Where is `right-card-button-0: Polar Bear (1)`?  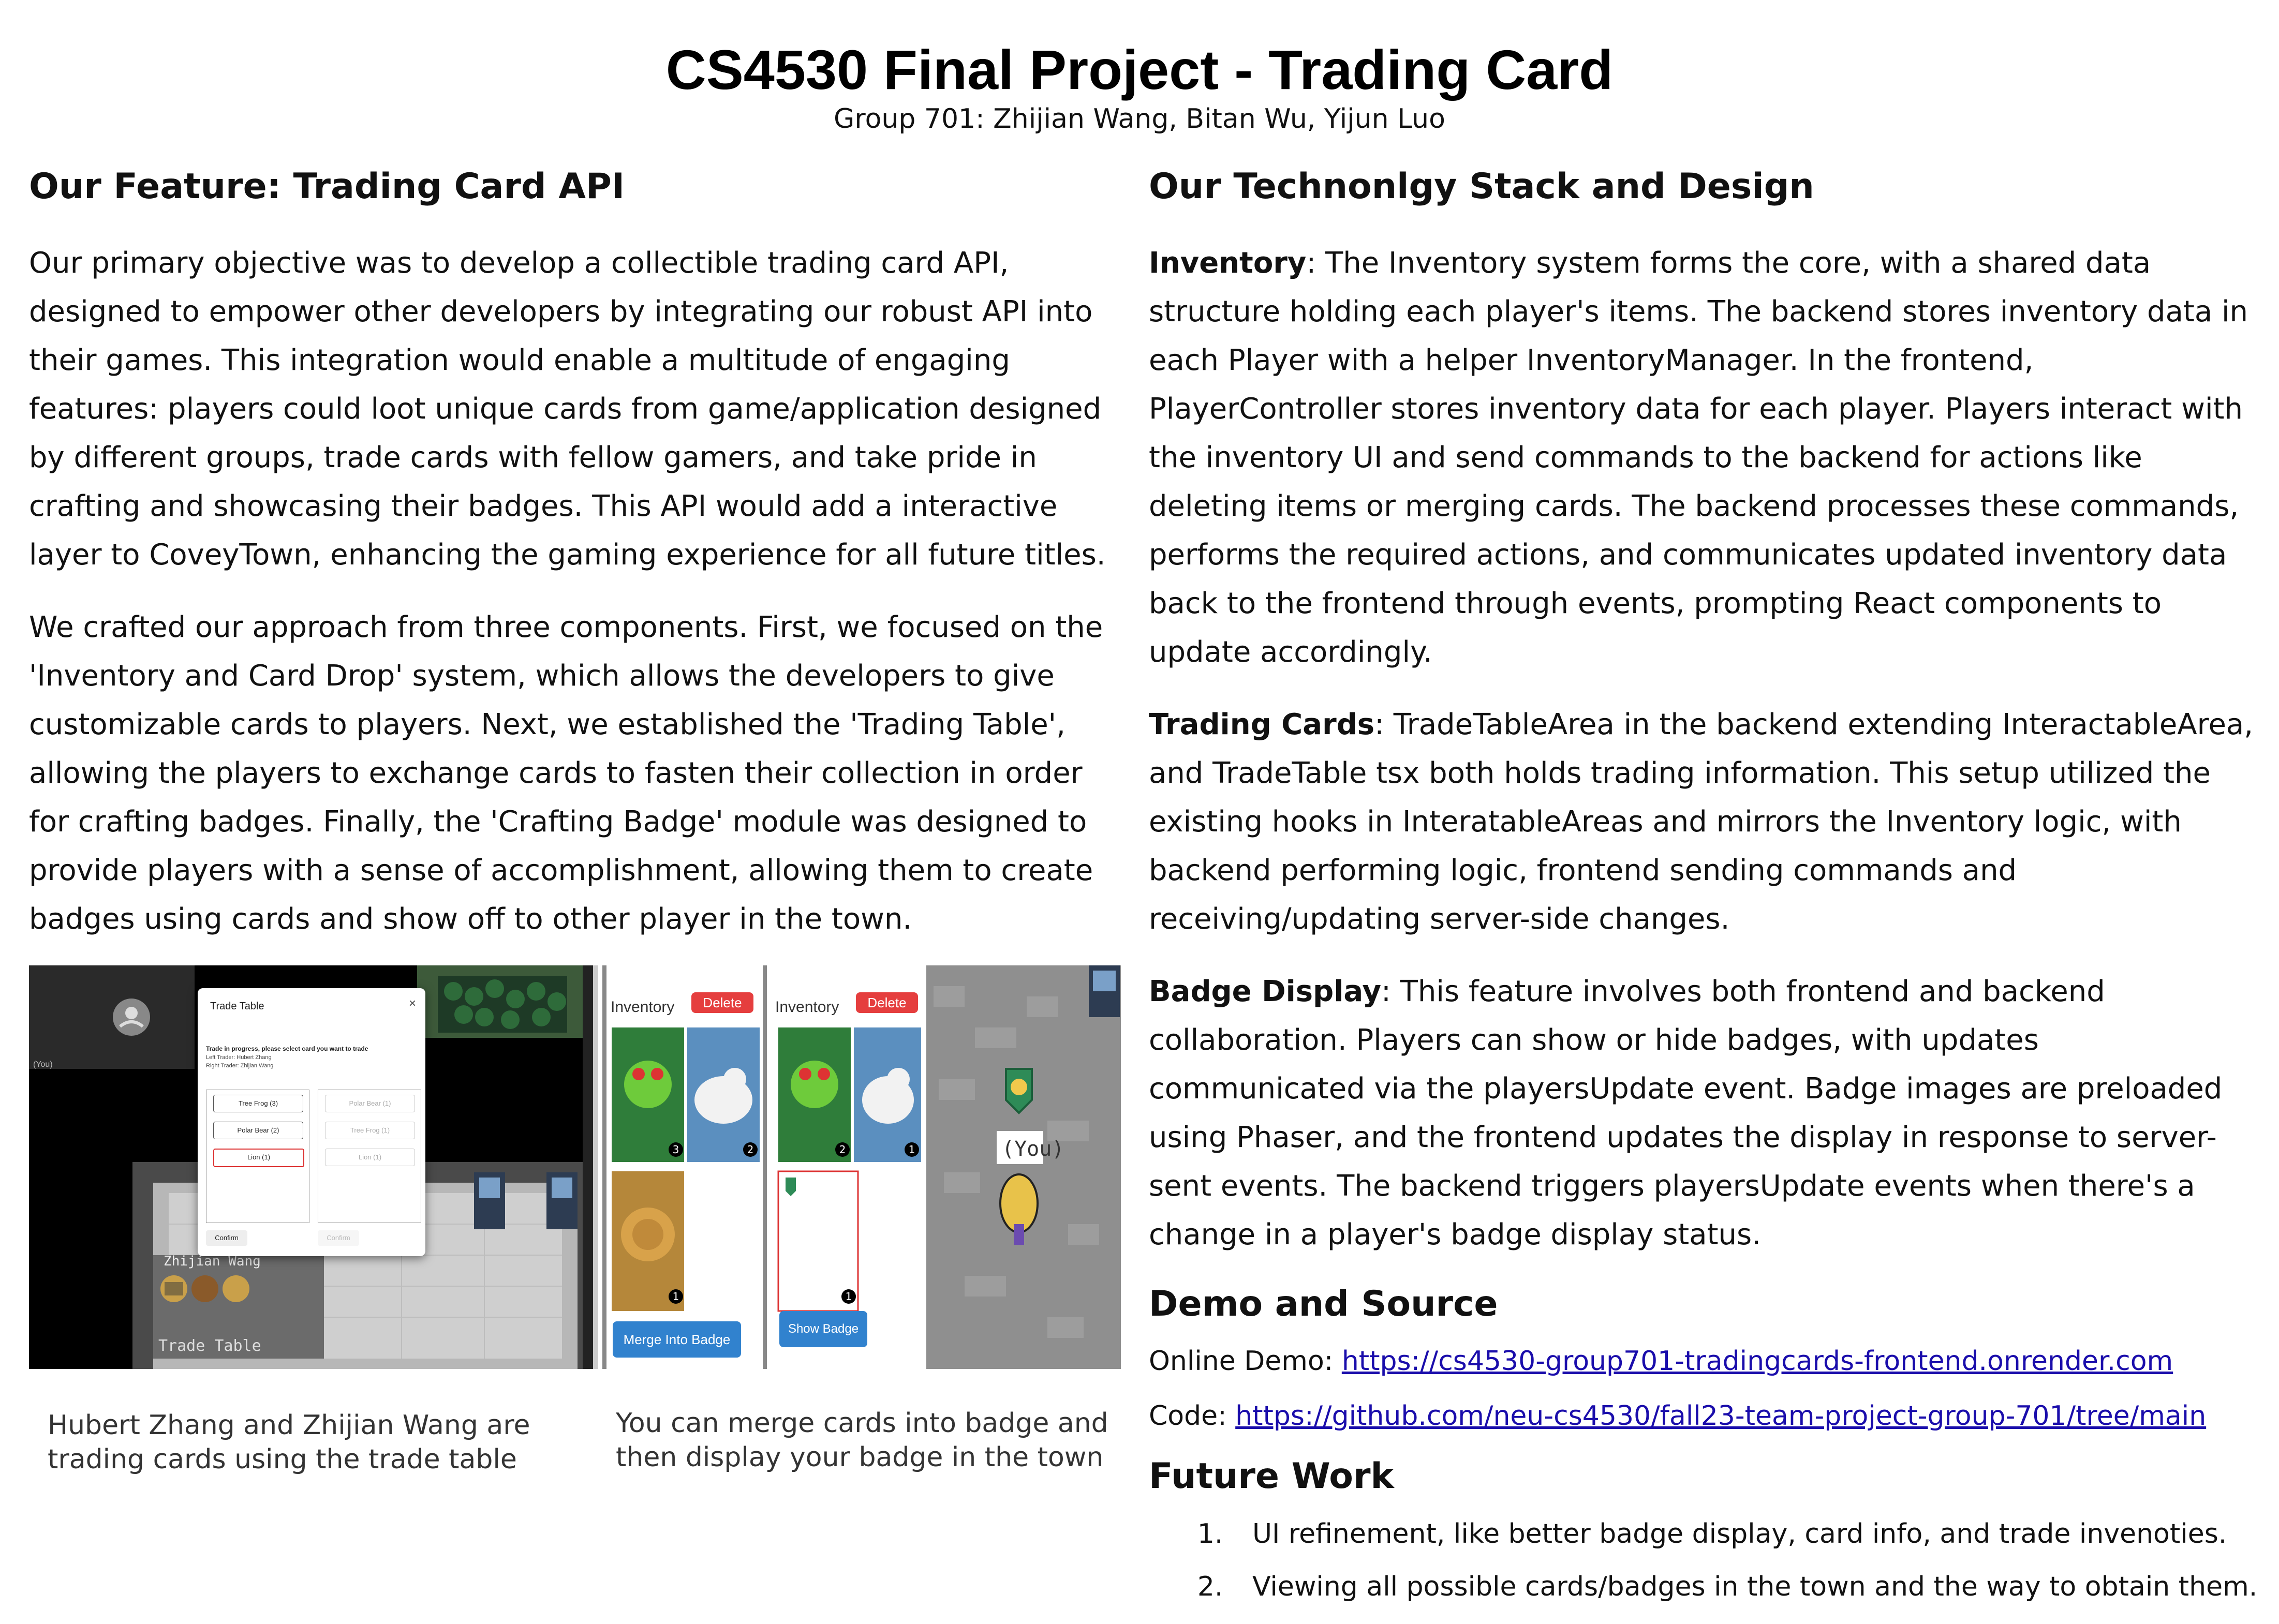 right-card-button-0: Polar Bear (1) is located at coordinates (370, 1103).